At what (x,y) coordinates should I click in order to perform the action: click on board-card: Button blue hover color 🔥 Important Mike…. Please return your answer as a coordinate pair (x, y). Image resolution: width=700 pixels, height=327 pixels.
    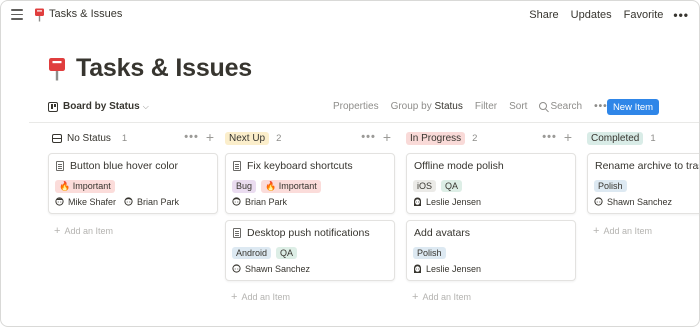
    Looking at the image, I should click on (133, 183).